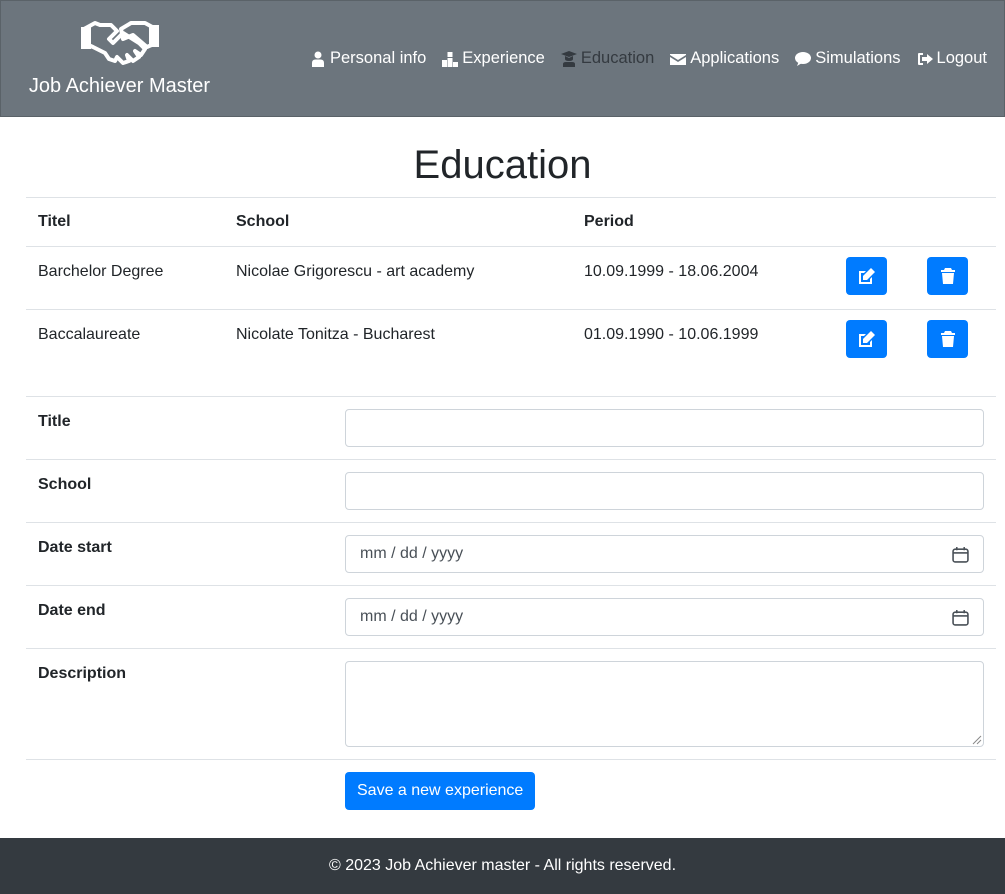 The width and height of the screenshot is (1005, 894). Describe the element at coordinates (412, 616) in the screenshot. I see `date-end-placeholder: mm / dd / yyyy` at that location.